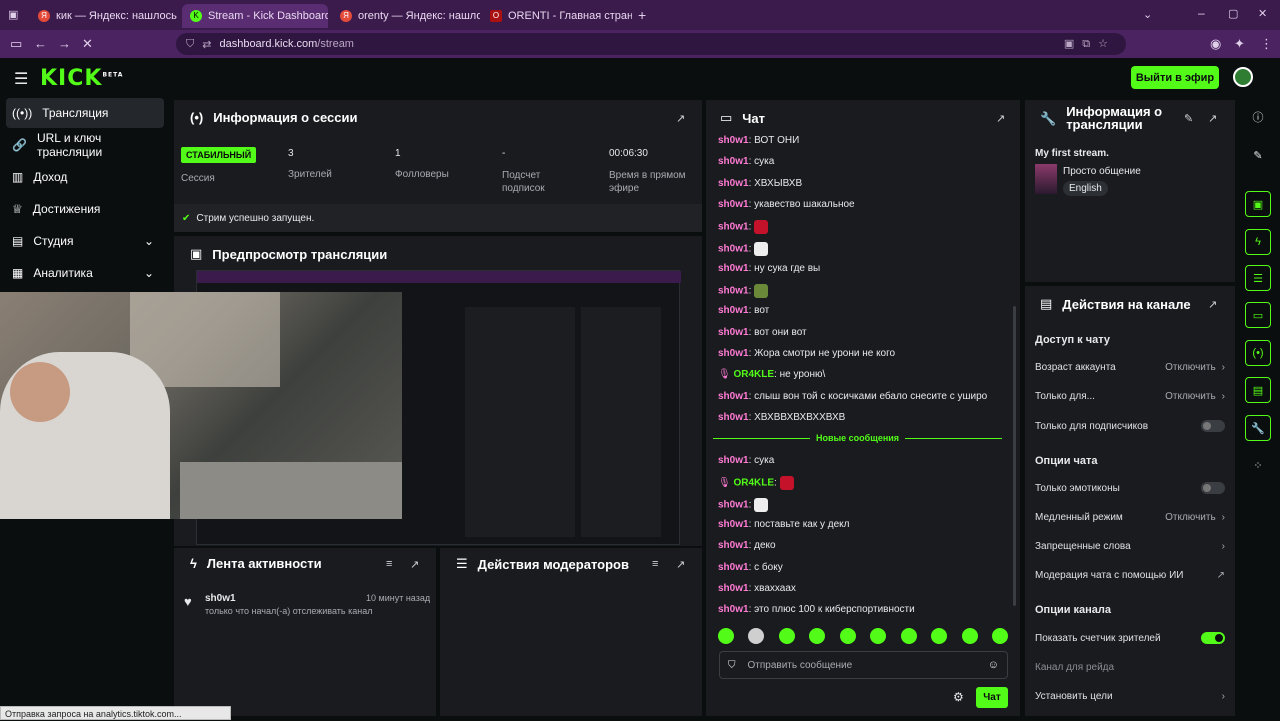 This screenshot has height=721, width=1280. Describe the element at coordinates (1147, 14) in the screenshot. I see `chevron-down-icon: ⌄` at that location.